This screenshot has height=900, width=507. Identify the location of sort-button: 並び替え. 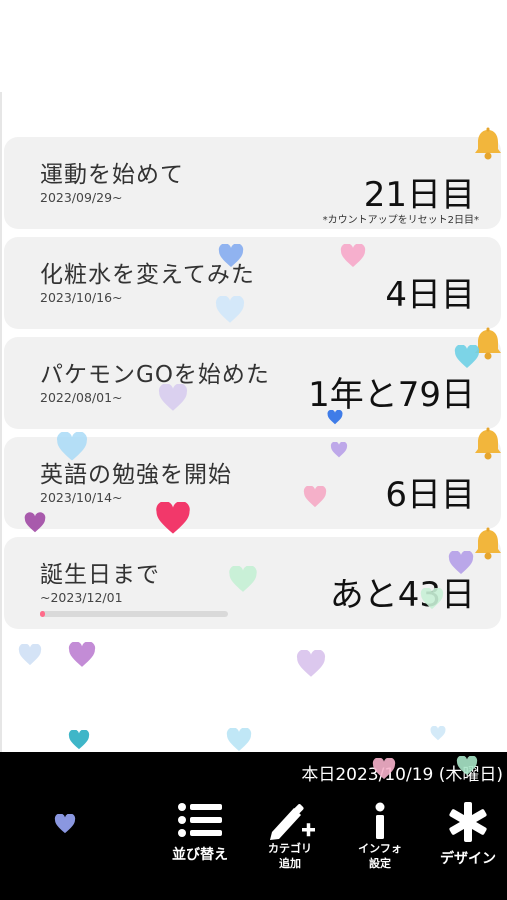
(200, 847).